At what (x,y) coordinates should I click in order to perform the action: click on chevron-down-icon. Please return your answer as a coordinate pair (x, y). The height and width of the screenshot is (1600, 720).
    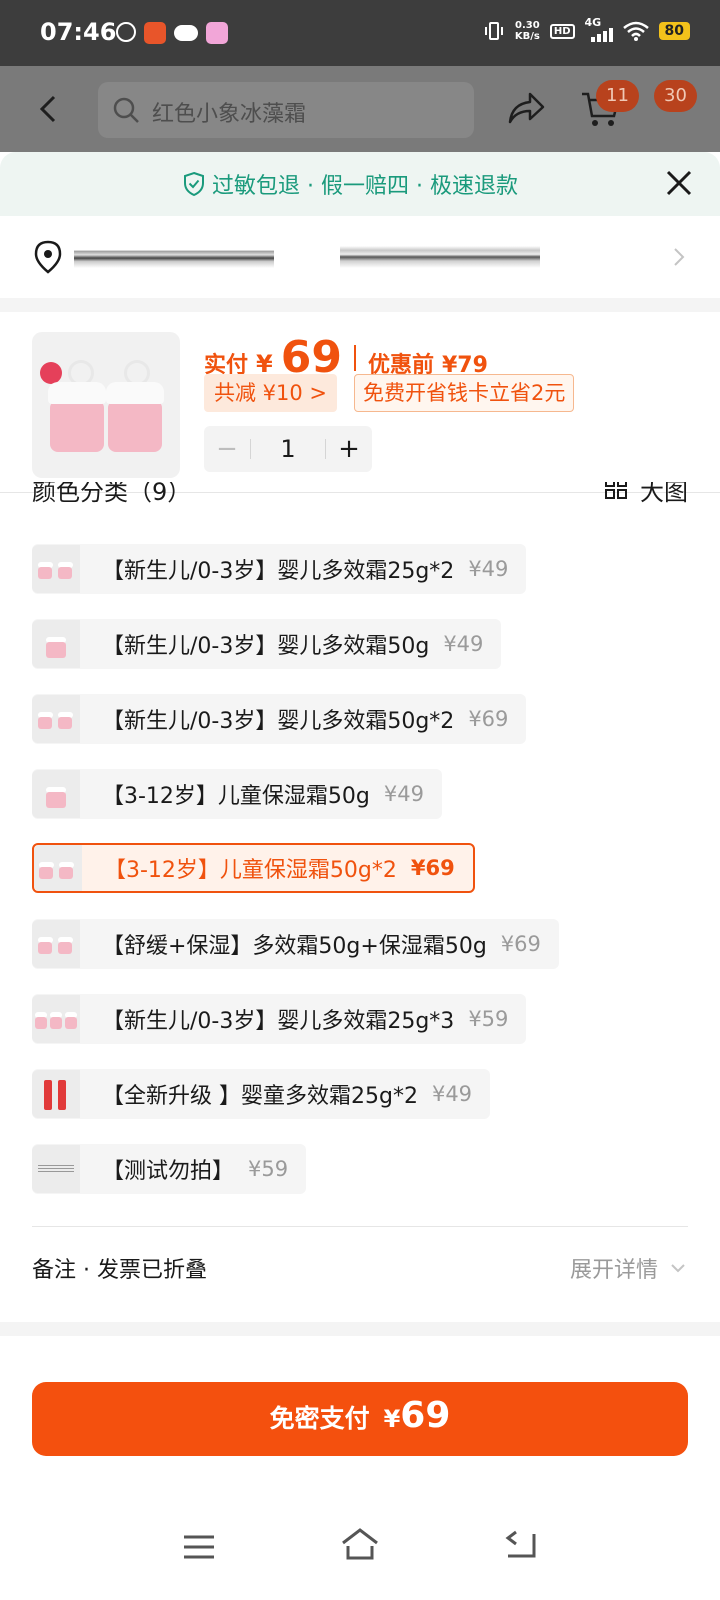
    Looking at the image, I should click on (678, 1268).